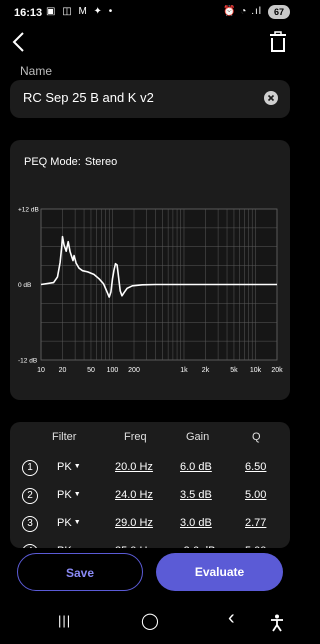 This screenshot has height=644, width=320. I want to click on notification-icons: ▣ ◫ M ✦ •, so click(80, 11).